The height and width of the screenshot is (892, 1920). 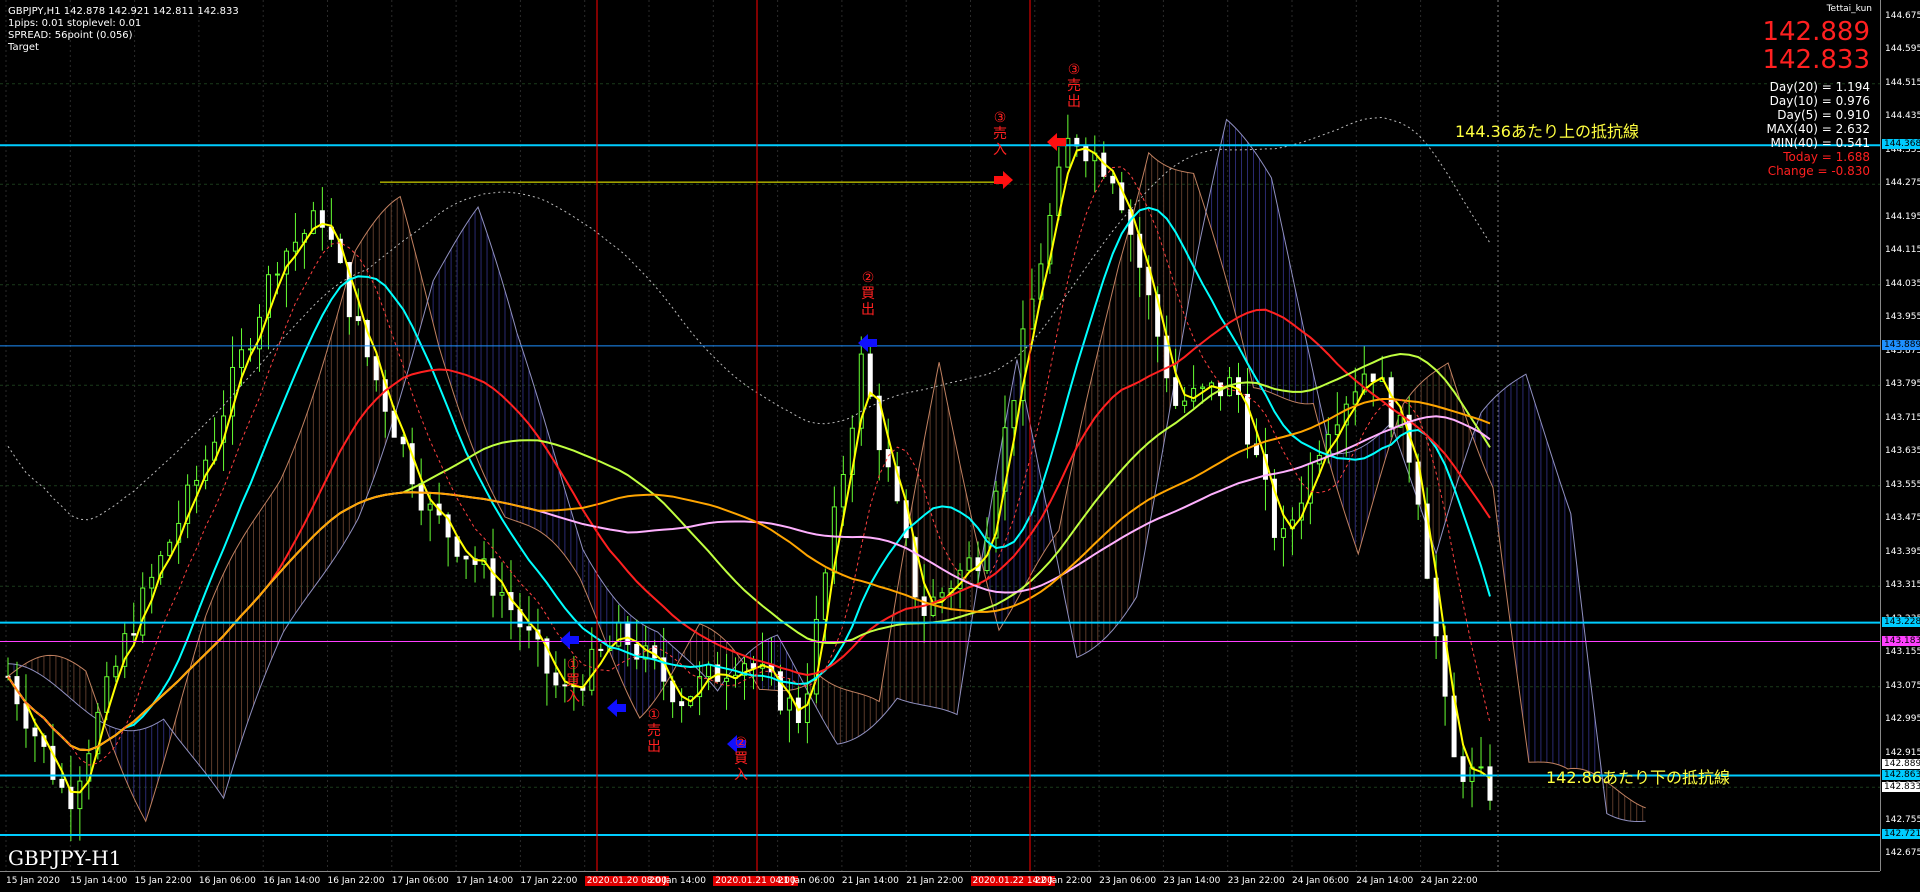 I want to click on stat-change: Change = -0.830, so click(x=1818, y=171).